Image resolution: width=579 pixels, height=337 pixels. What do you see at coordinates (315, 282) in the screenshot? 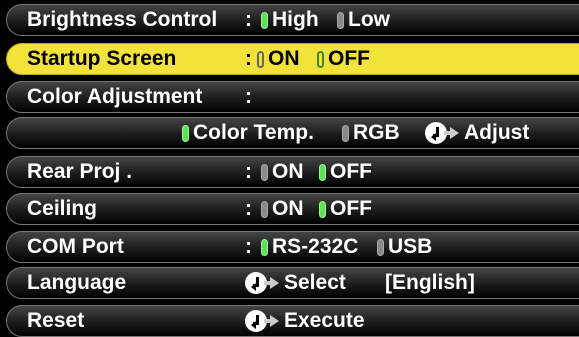
I see `select-label: Select` at bounding box center [315, 282].